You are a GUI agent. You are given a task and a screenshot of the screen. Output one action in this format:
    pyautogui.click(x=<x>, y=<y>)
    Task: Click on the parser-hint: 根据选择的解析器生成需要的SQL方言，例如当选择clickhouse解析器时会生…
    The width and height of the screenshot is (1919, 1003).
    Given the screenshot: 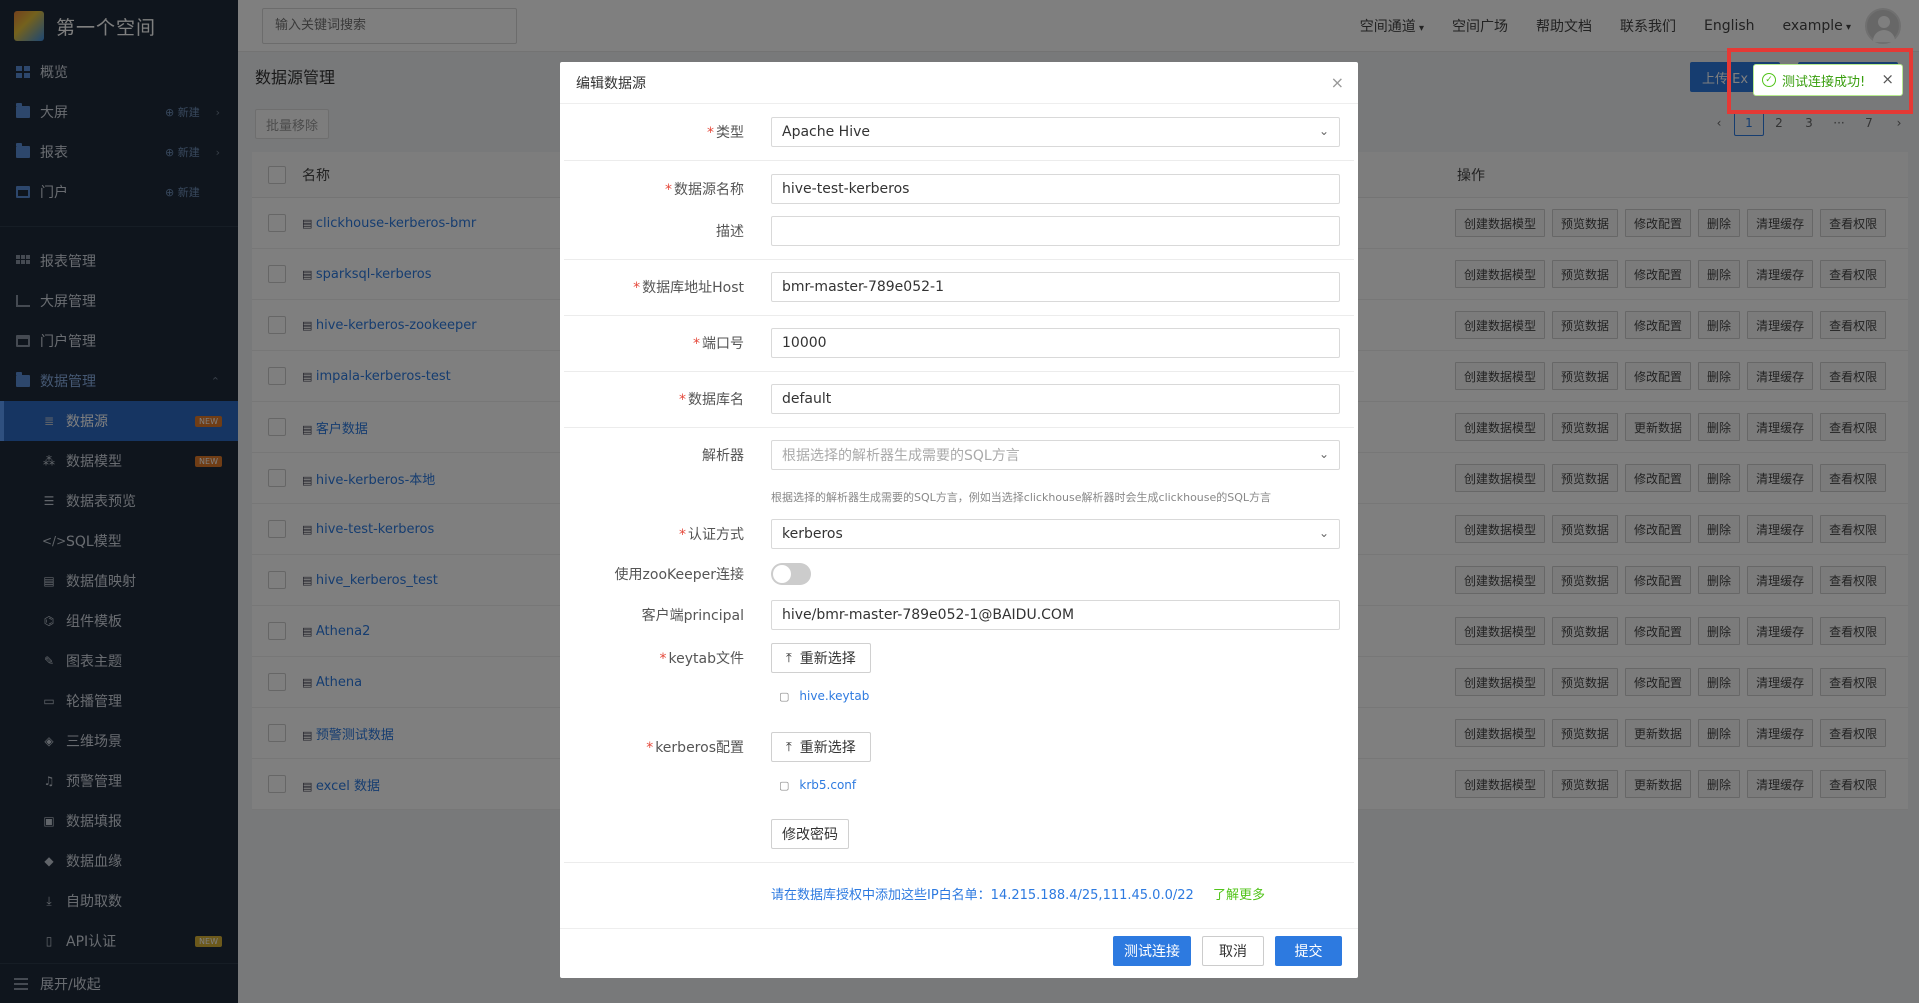 What is the action you would take?
    pyautogui.click(x=1021, y=497)
    